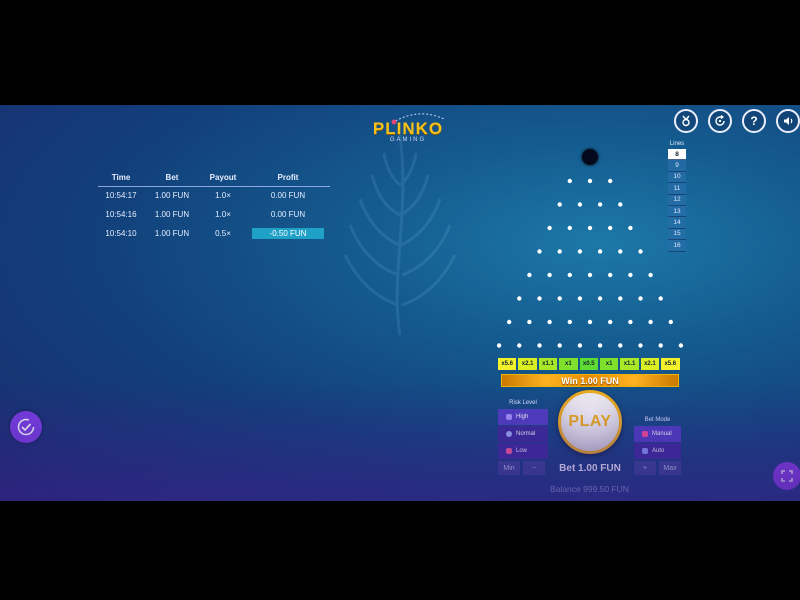  Describe the element at coordinates (677, 189) in the screenshot. I see `lines-option-11: 11` at that location.